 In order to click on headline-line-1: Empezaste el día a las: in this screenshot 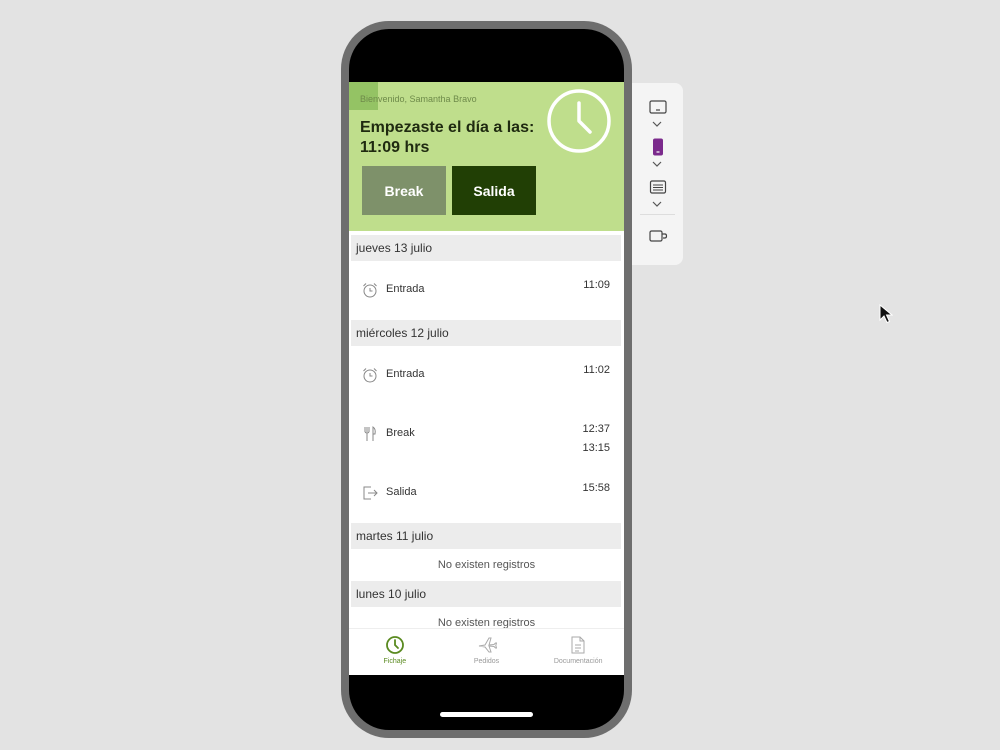, I will do `click(447, 127)`.